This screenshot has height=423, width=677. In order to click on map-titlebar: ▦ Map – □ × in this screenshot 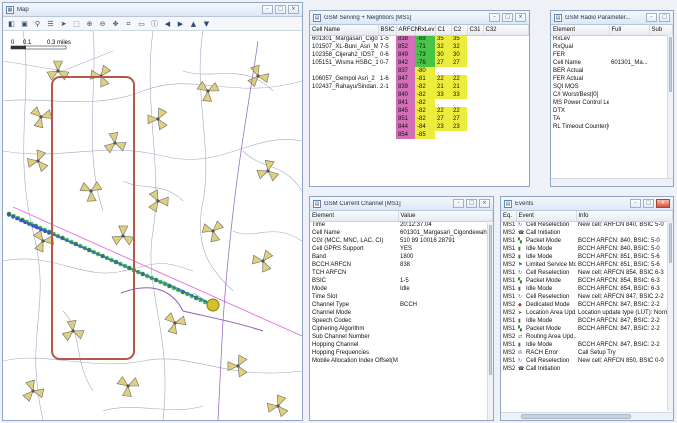, I will do `click(152, 10)`.